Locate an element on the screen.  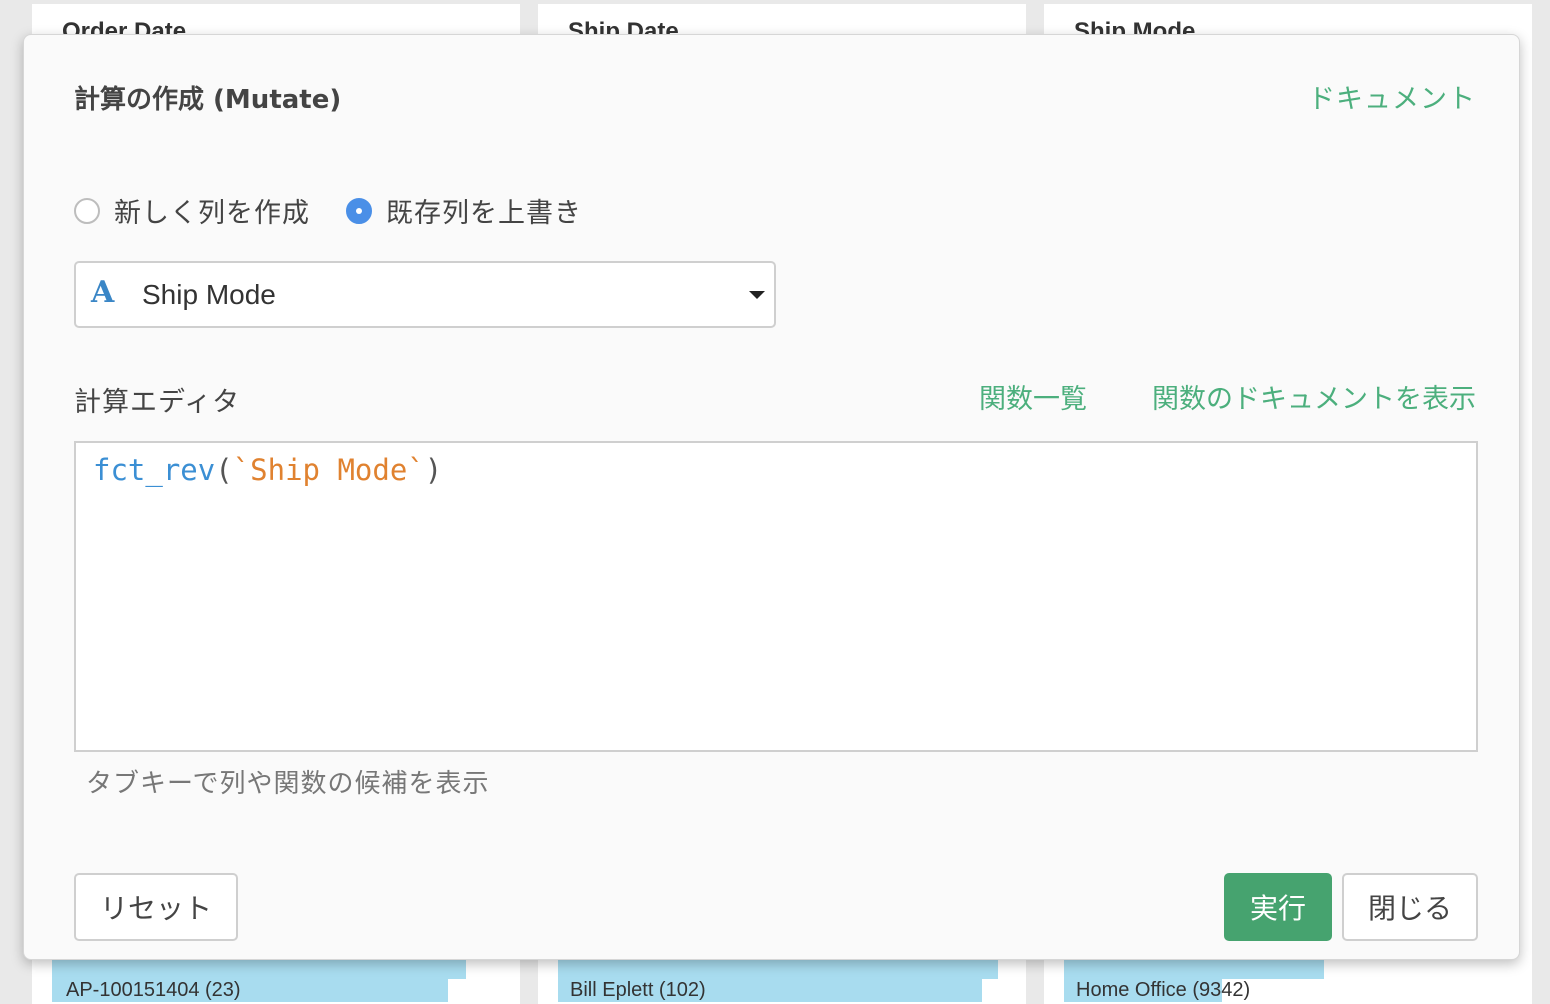
run-button: 実行 is located at coordinates (1278, 907).